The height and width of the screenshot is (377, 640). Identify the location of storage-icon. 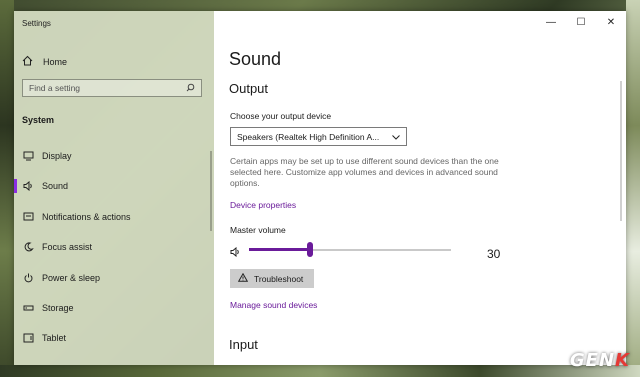
(28, 308).